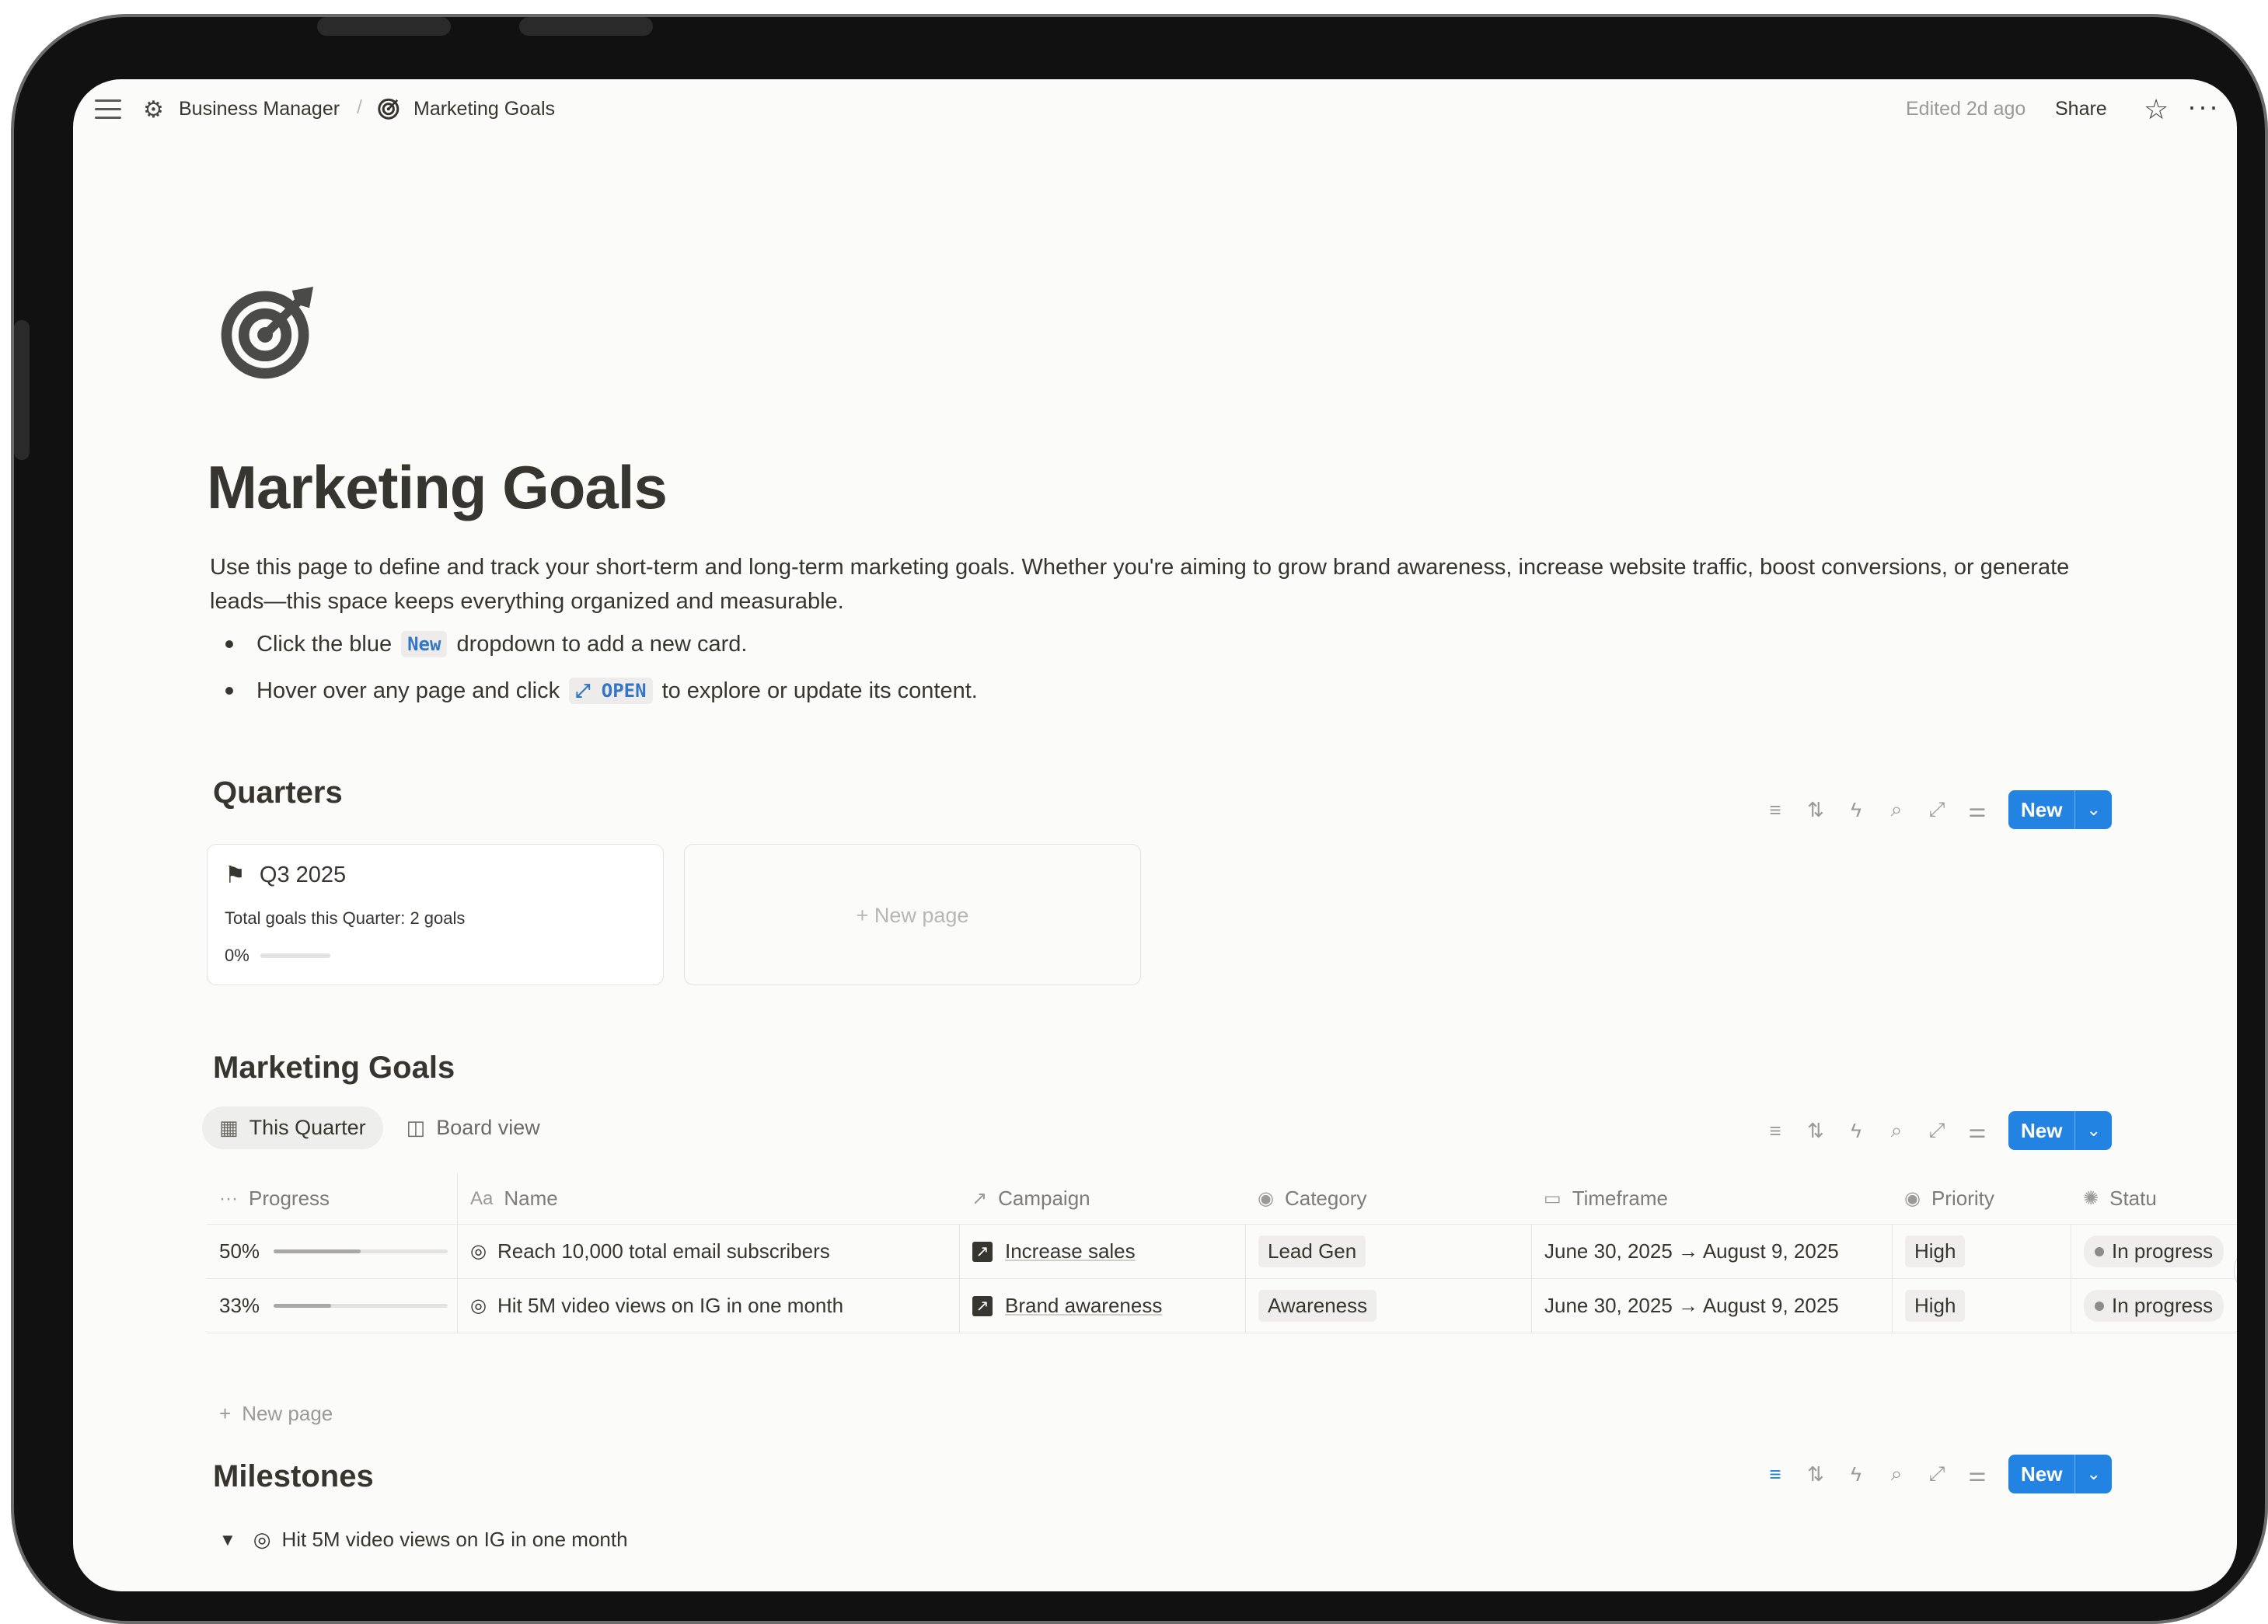  I want to click on quarter-progress-text: 0%, so click(237, 955).